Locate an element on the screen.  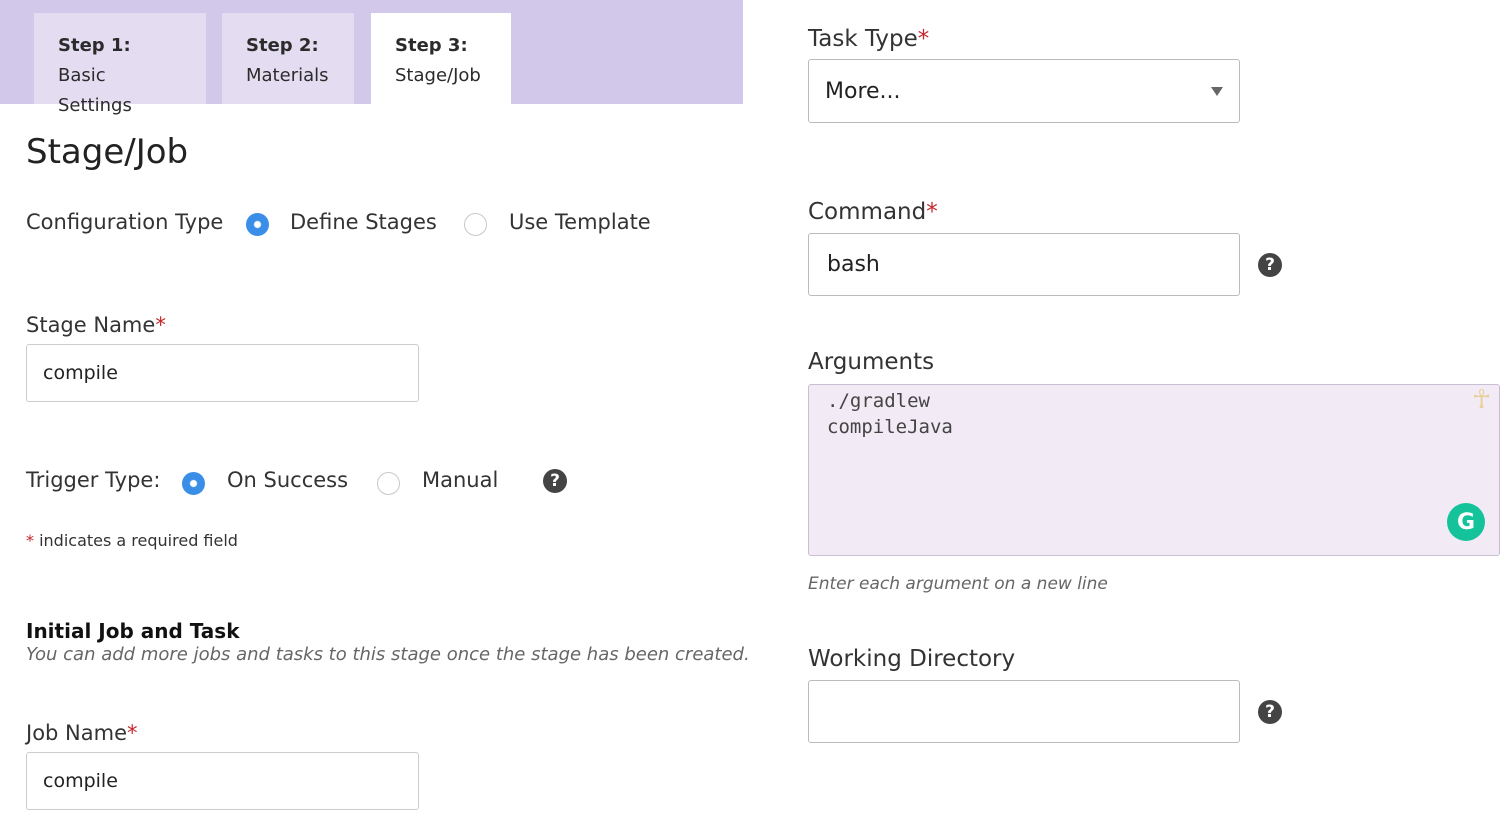
command-label: Command* is located at coordinates (873, 212).